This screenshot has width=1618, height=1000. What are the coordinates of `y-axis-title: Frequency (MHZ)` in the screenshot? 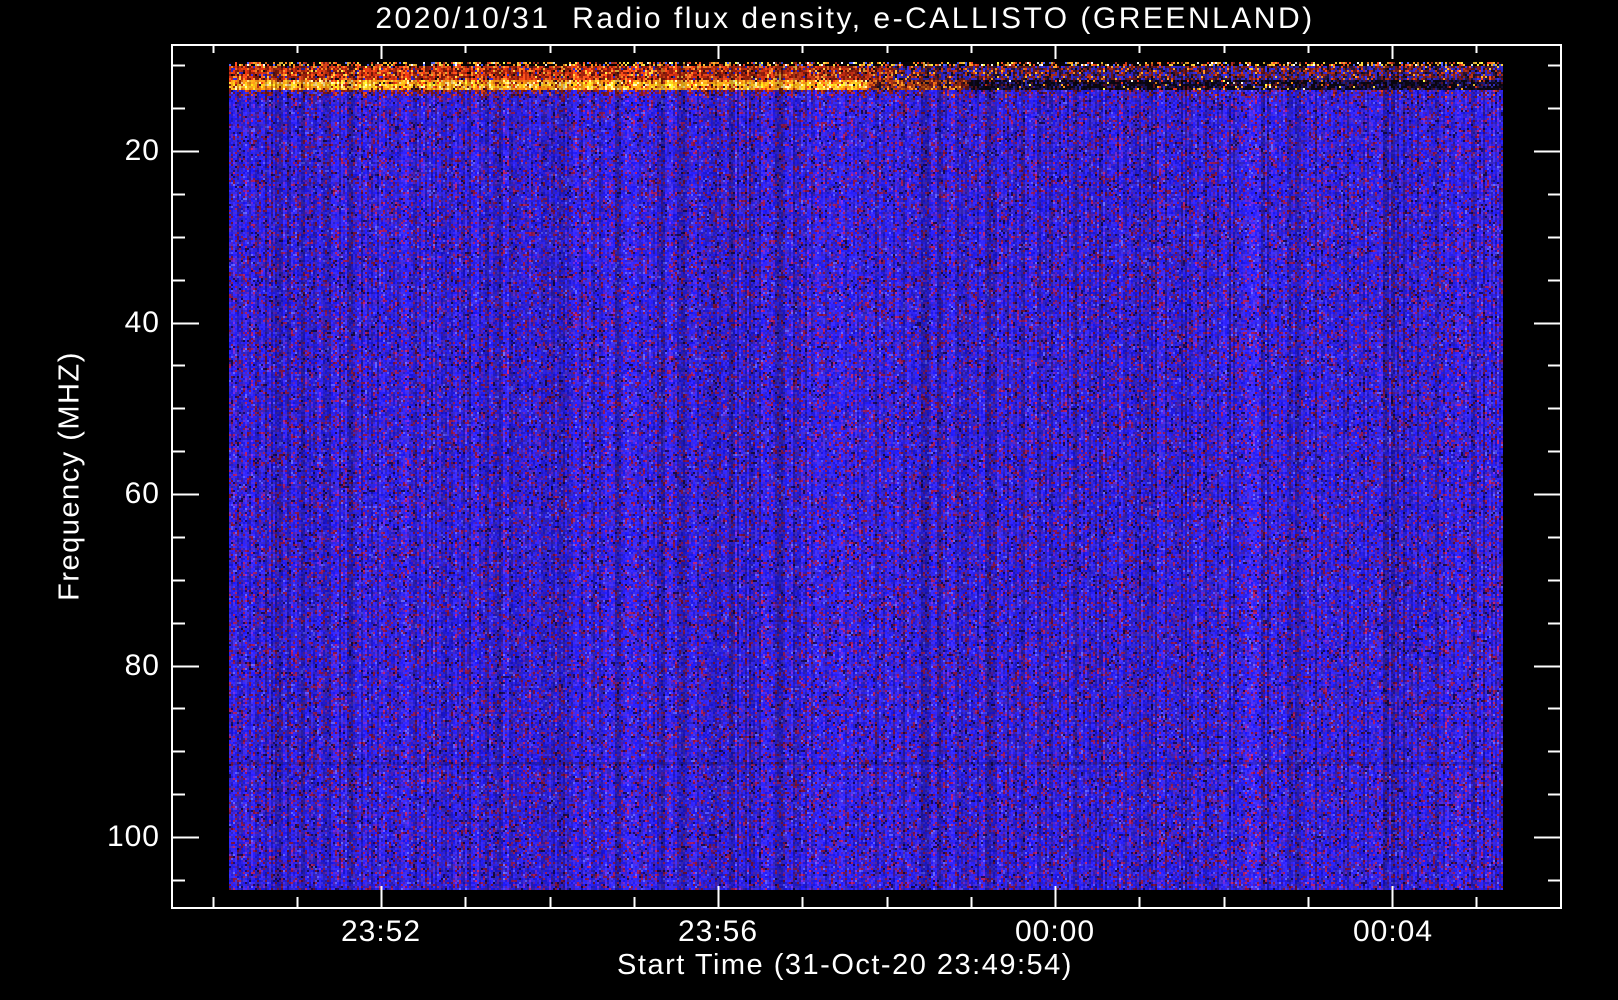 It's located at (69, 476).